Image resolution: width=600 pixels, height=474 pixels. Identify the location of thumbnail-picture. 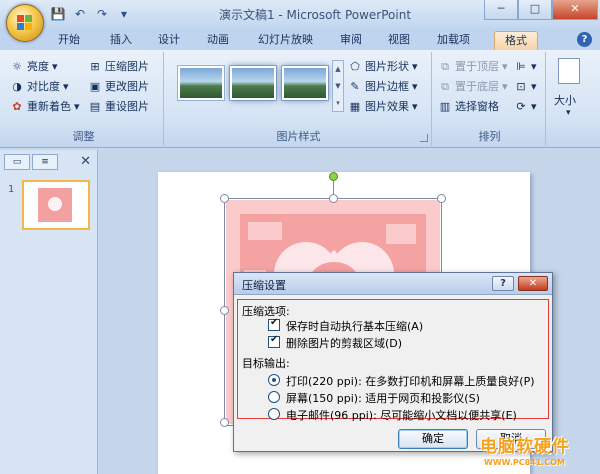
(55, 205).